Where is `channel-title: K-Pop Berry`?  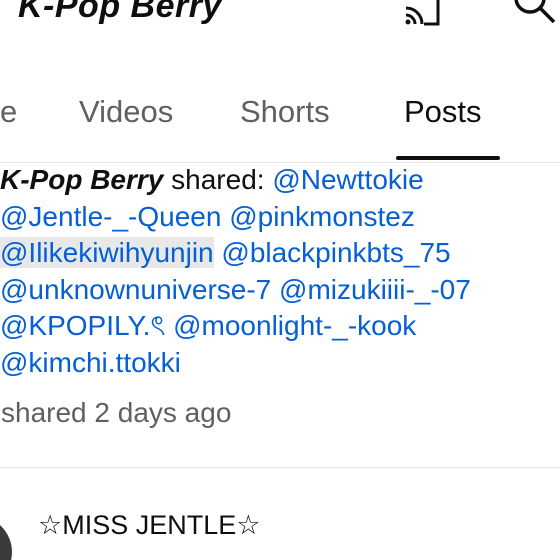
channel-title: K-Pop Berry is located at coordinates (120, 12).